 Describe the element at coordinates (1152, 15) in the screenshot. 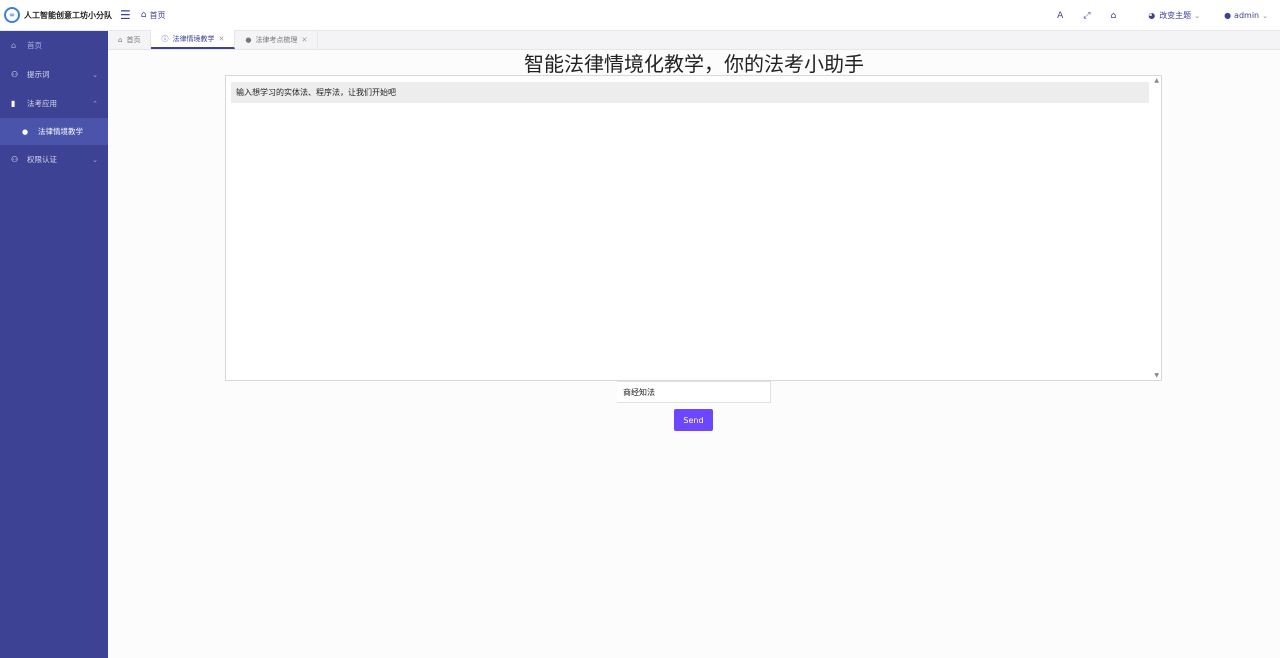

I see `palette-icon: ◕` at that location.